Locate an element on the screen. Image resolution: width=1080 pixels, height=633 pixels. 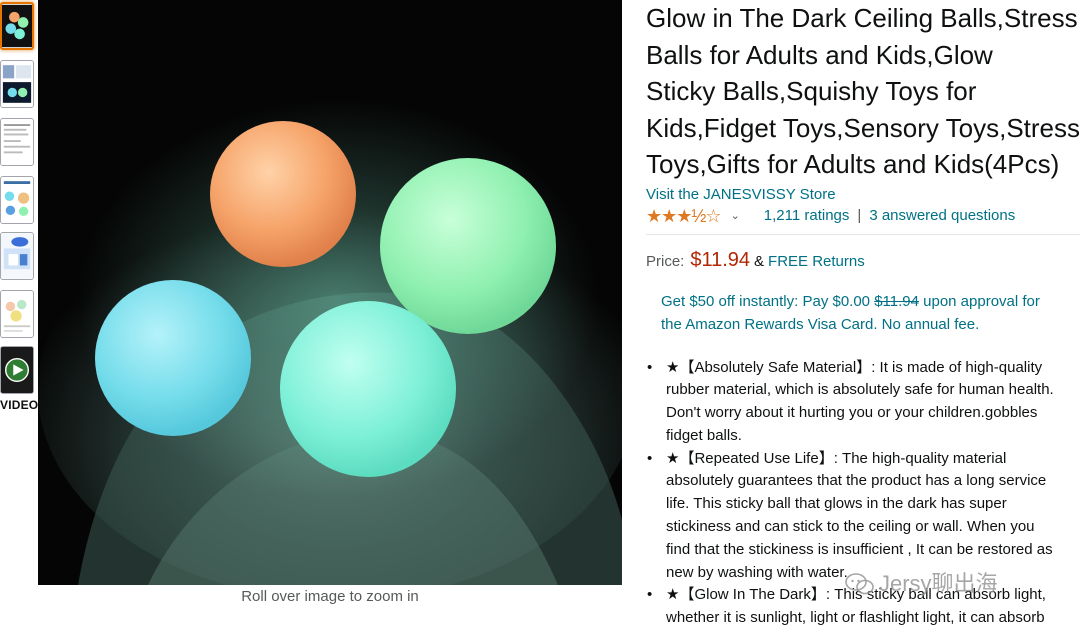
thumbnail-5-image is located at coordinates (17, 256).